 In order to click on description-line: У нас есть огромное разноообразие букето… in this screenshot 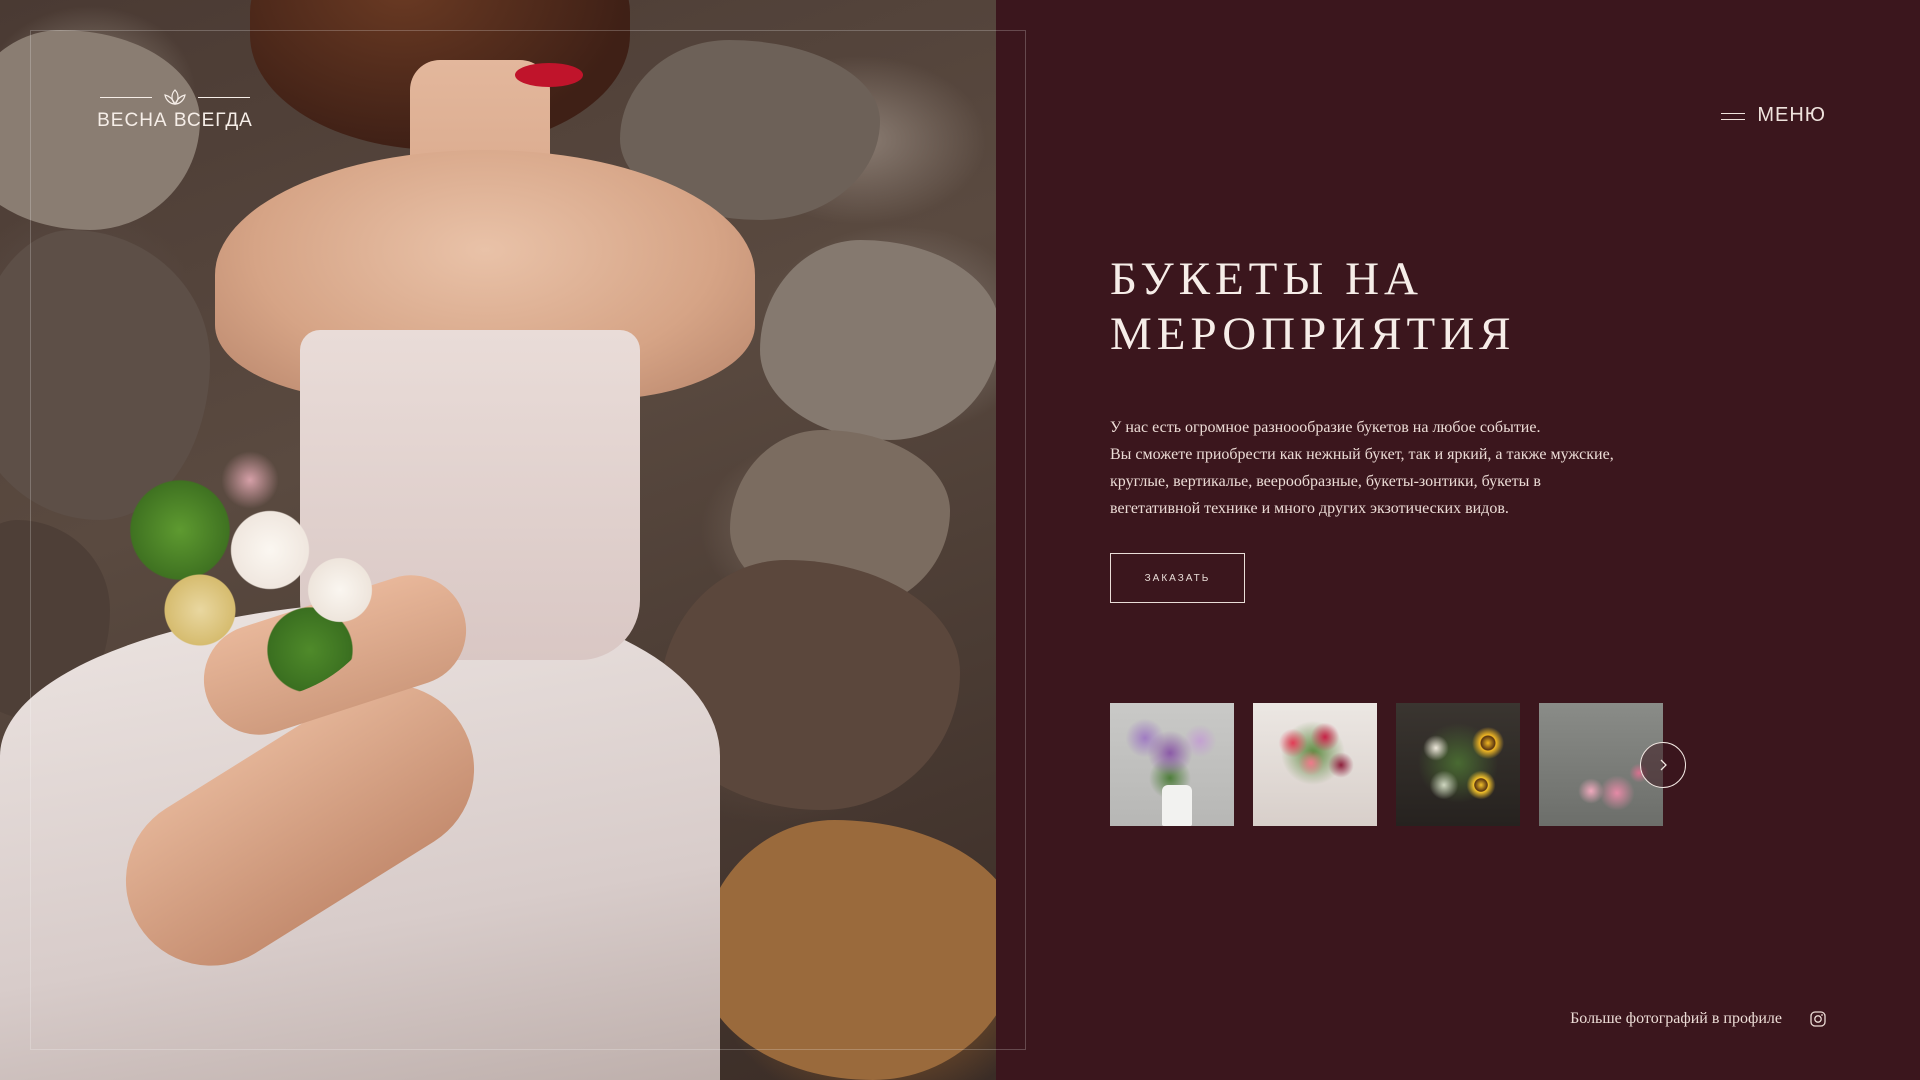, I will do `click(1325, 427)`.